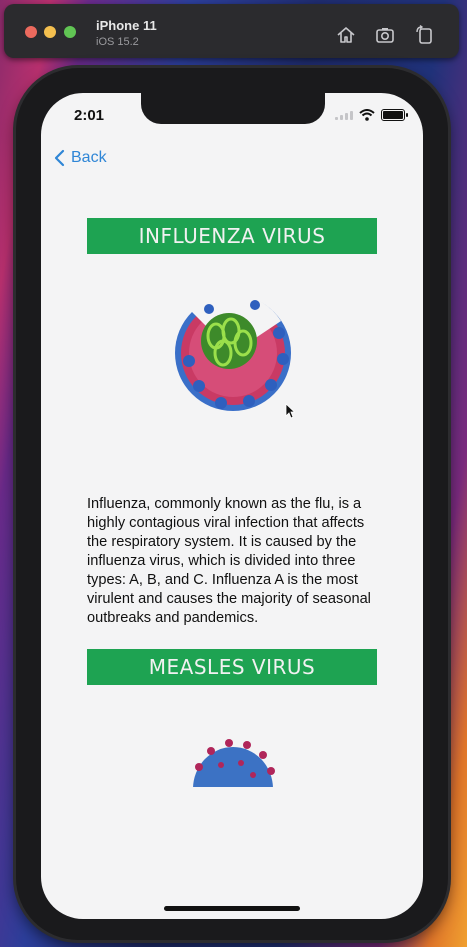 This screenshot has width=467, height=947. I want to click on close-window-button, so click(31, 32).